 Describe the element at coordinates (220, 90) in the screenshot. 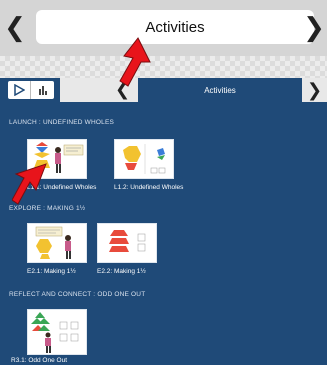

I see `sub-toolbar-title: Activities` at that location.